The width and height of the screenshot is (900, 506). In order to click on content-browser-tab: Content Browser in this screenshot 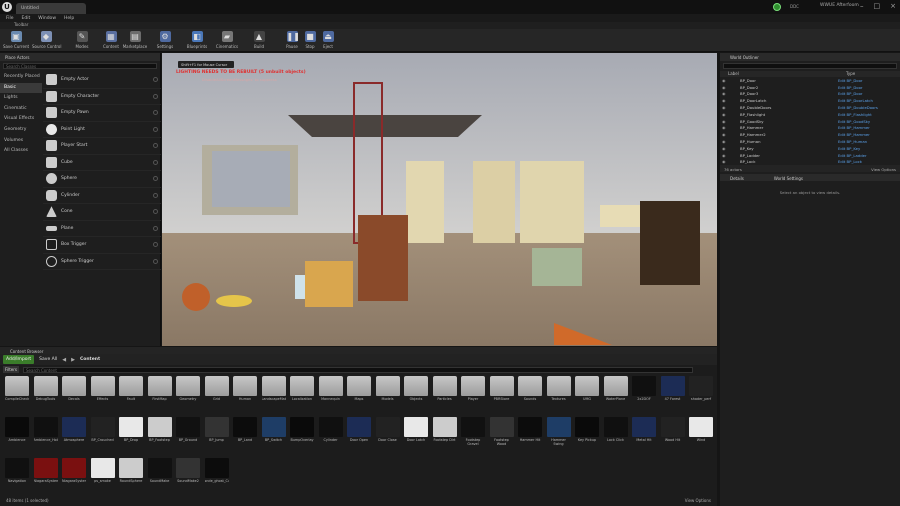, I will do `click(358, 350)`.